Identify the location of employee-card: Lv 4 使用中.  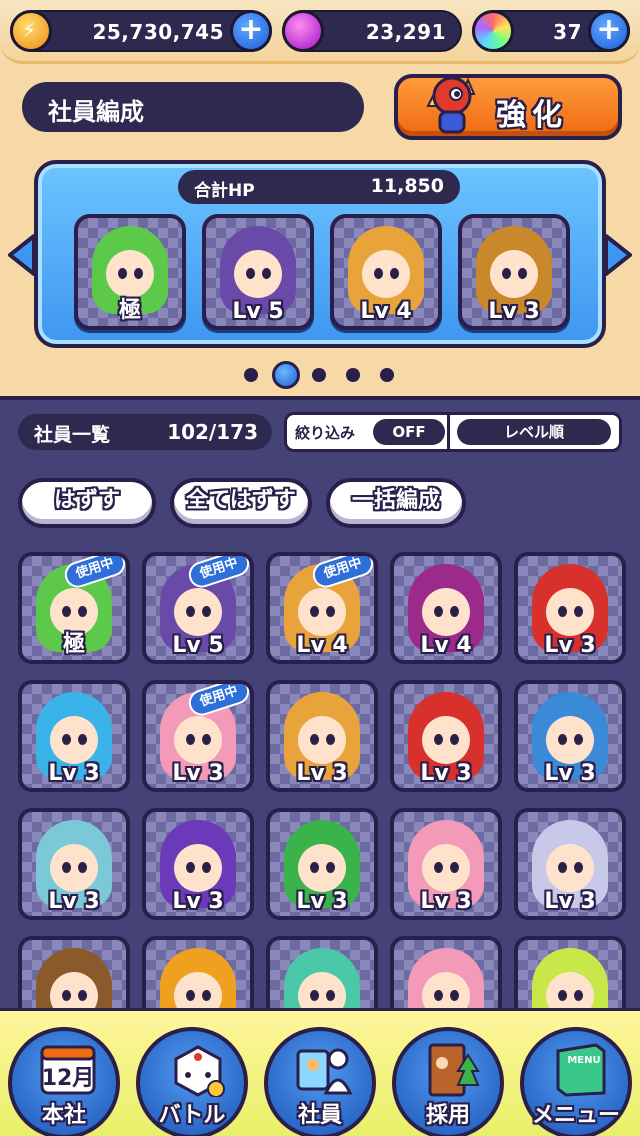
(322, 608).